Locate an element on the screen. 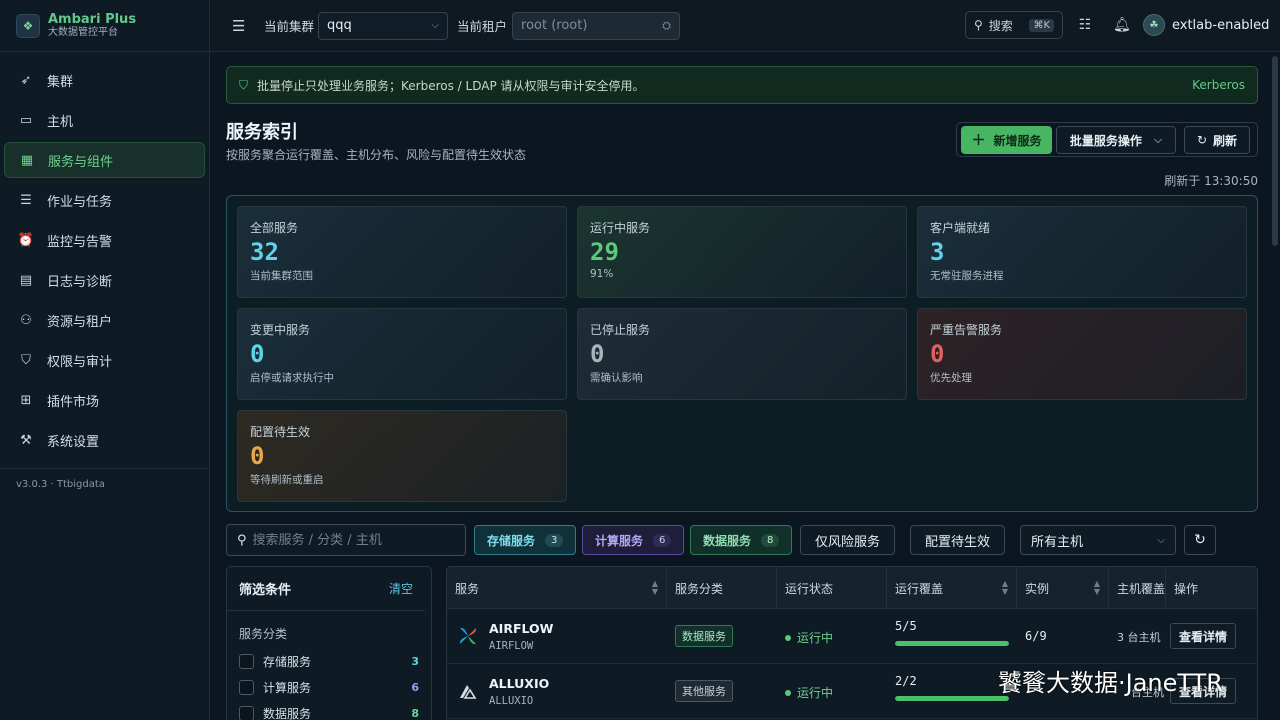  sidebar-item-monitoring: ⏰ 监控与告警 is located at coordinates (104, 240).